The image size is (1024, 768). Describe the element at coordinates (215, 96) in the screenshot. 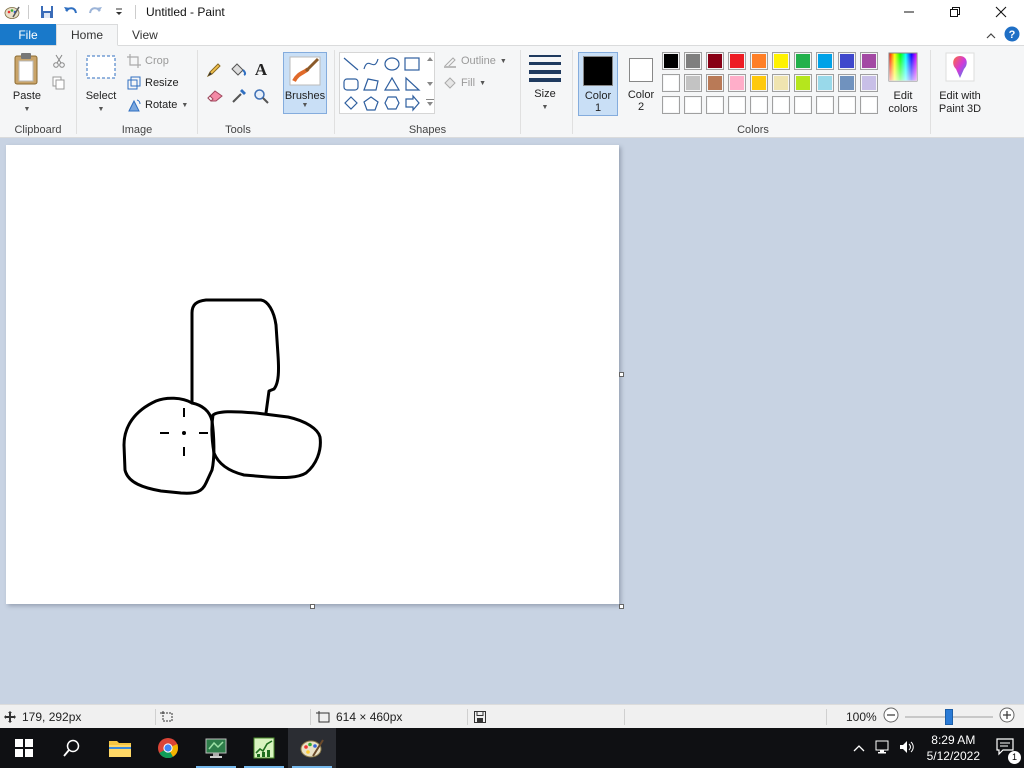

I see `eraser-icon` at that location.